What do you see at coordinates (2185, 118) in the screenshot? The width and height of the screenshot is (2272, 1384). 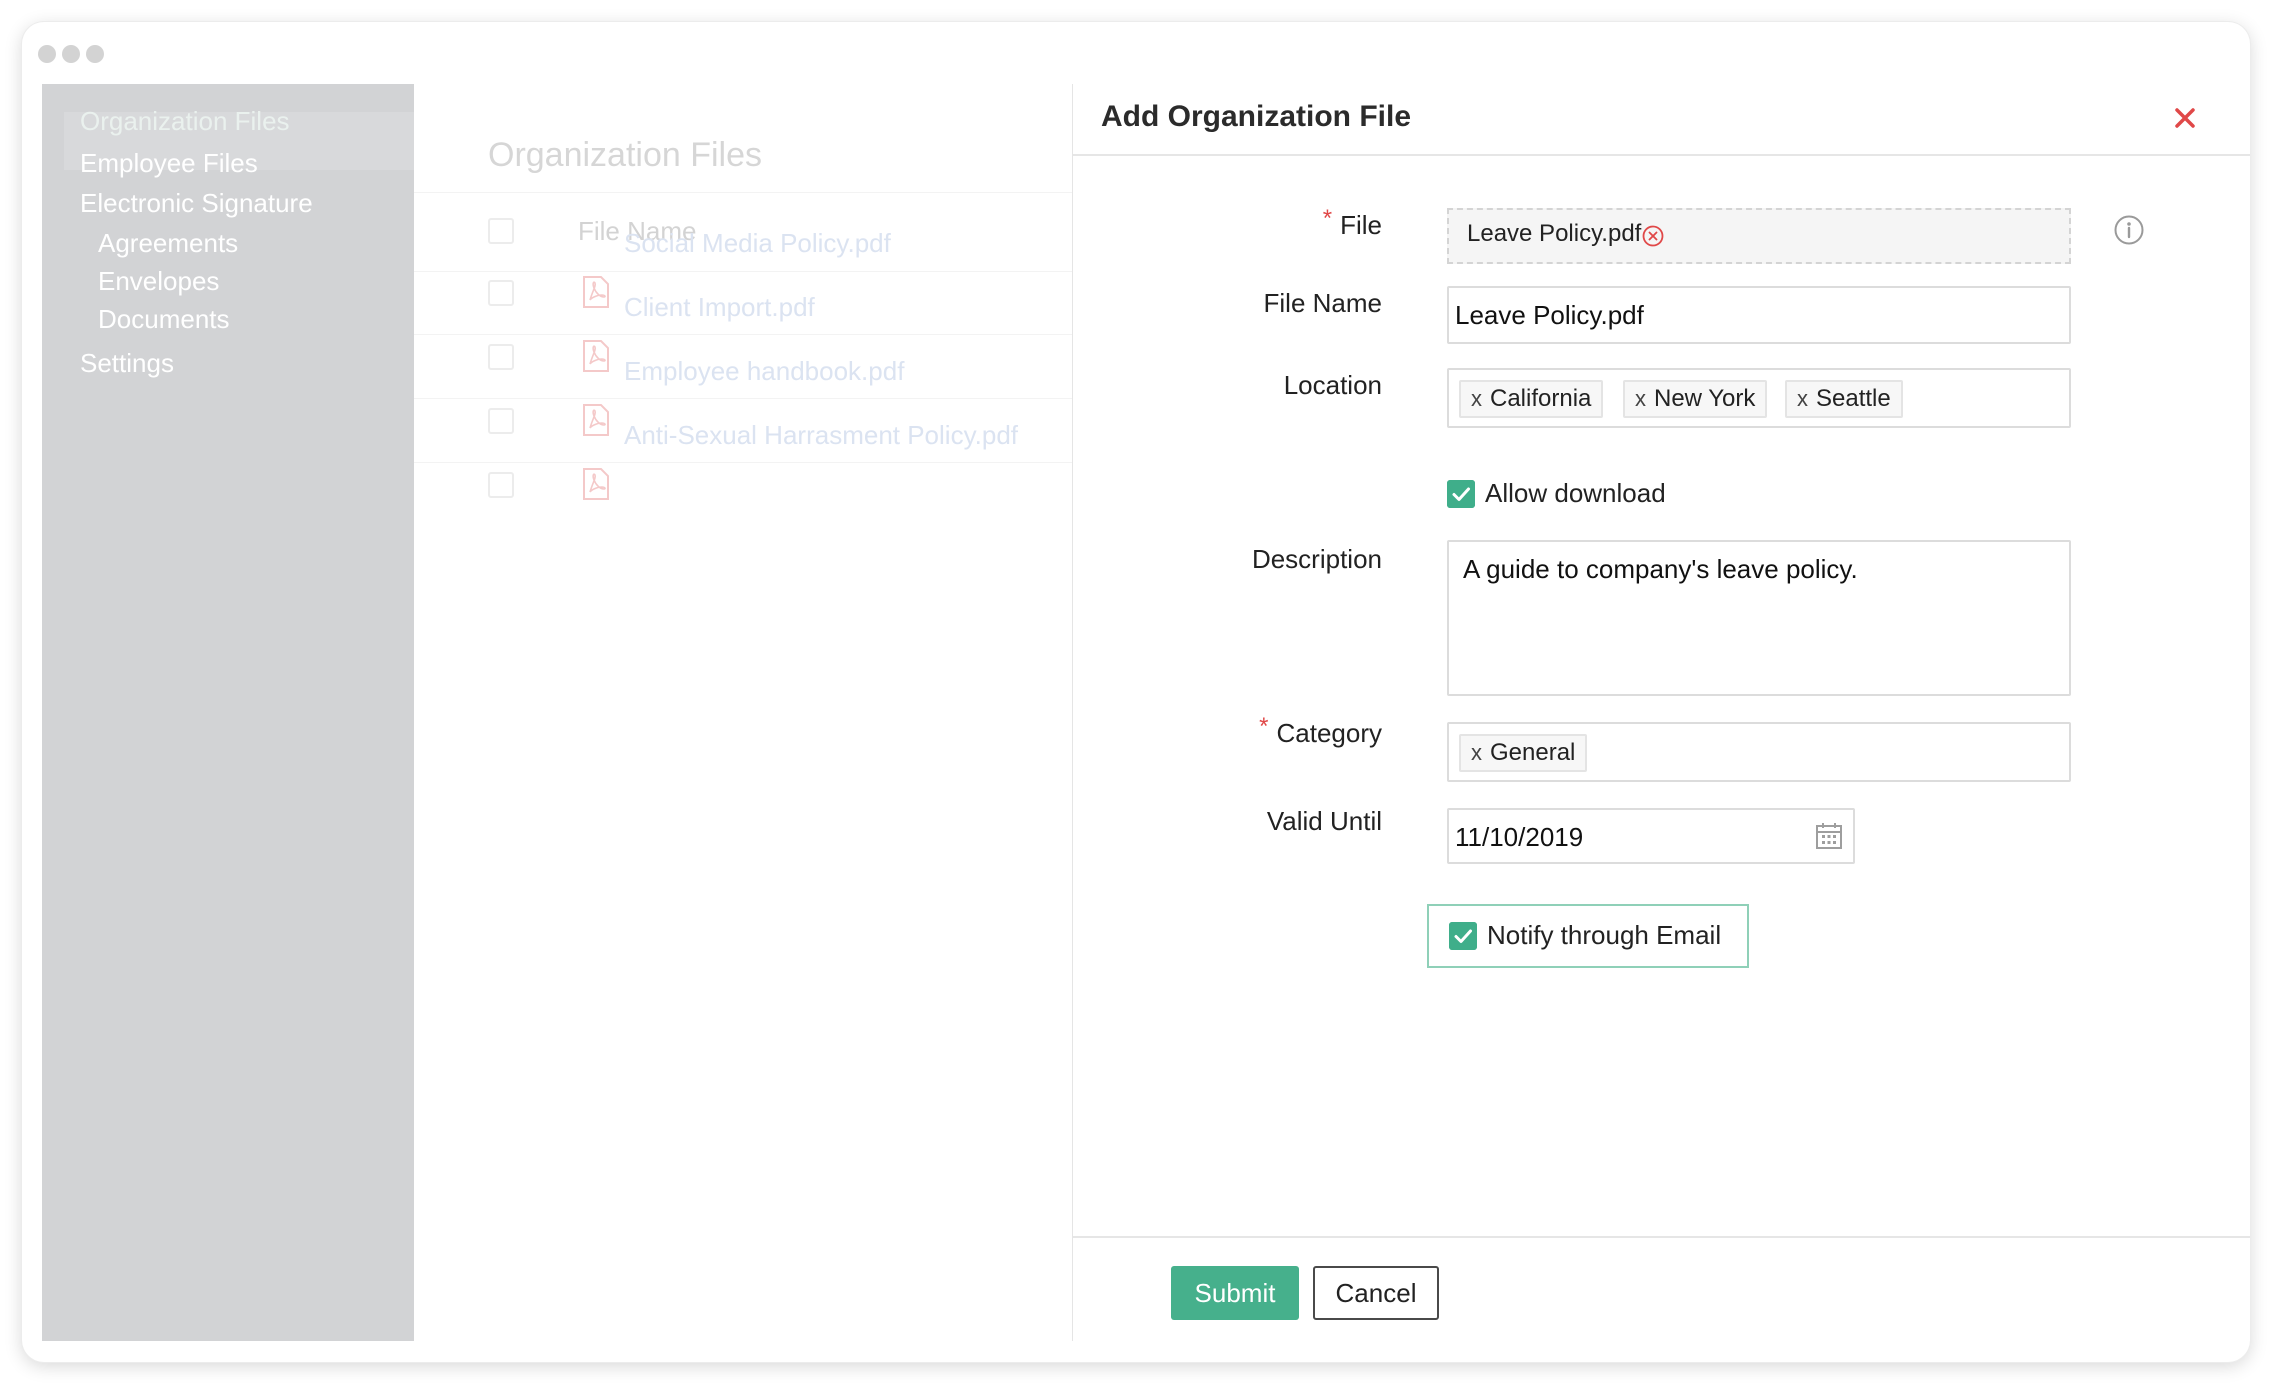 I see `close-icon` at bounding box center [2185, 118].